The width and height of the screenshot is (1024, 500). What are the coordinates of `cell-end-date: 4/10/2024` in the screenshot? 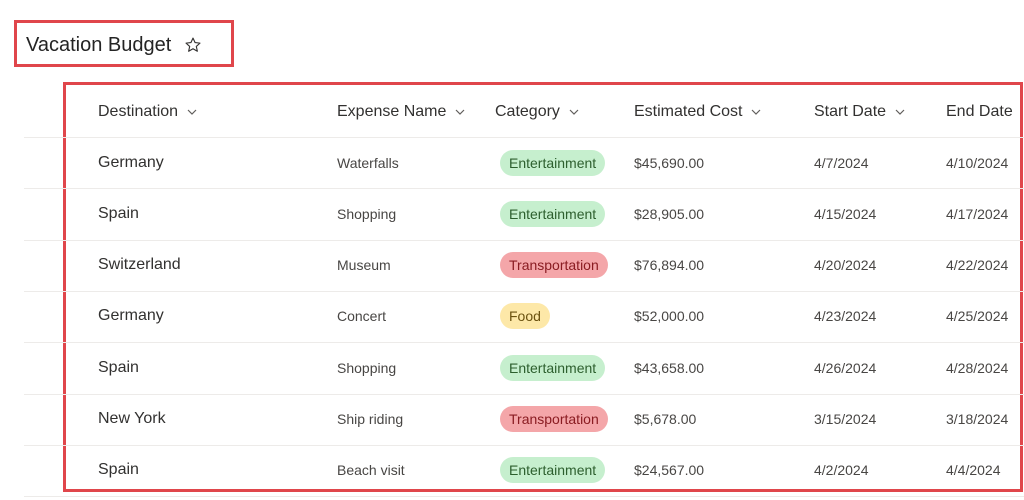 It's located at (977, 162).